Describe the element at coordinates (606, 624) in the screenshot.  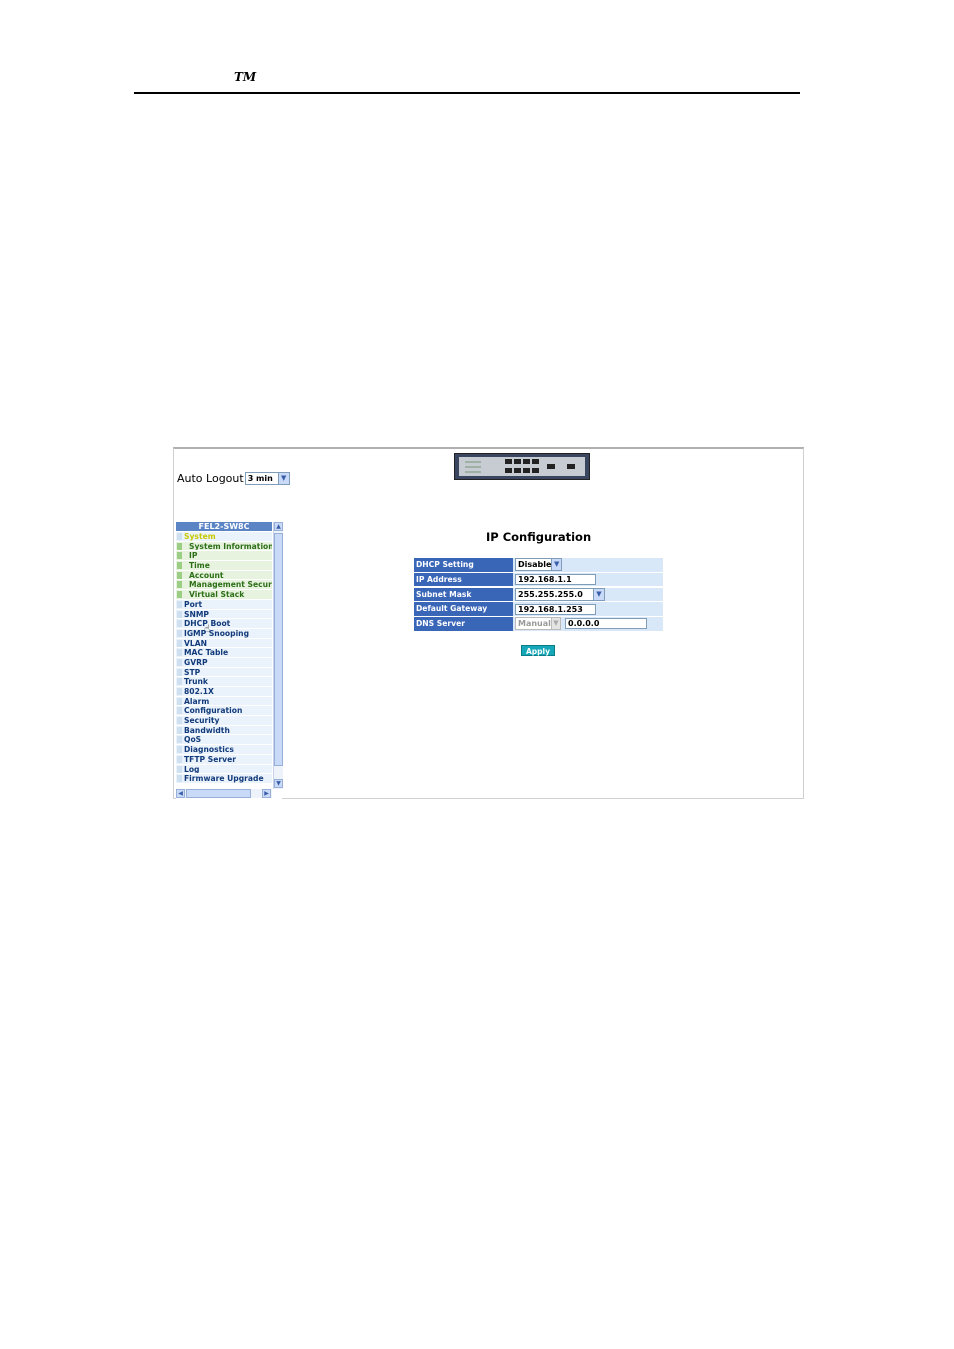
I see `dns-server-input: 0.0.0.0` at that location.